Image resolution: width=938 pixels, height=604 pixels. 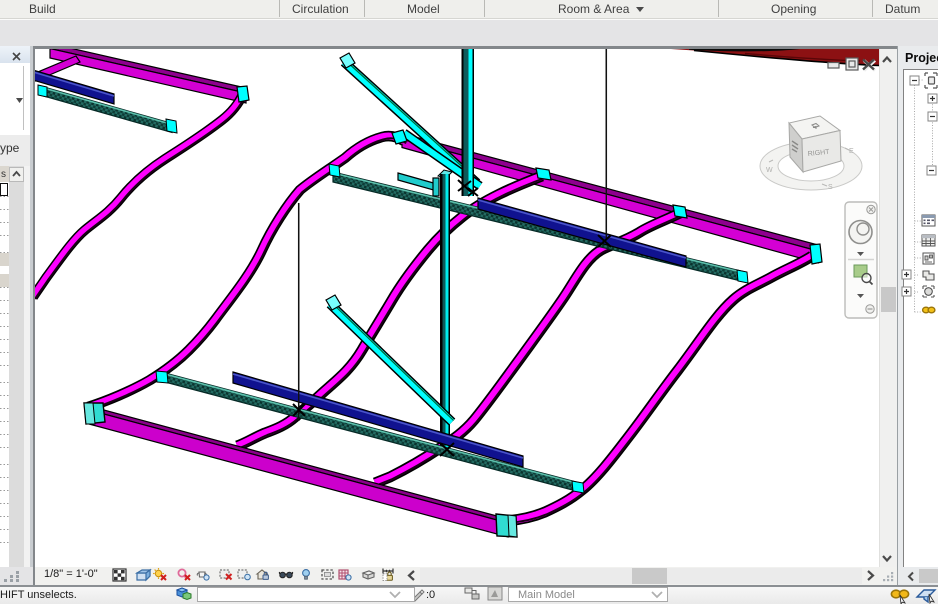 I want to click on svg-text: W, so click(x=769, y=170).